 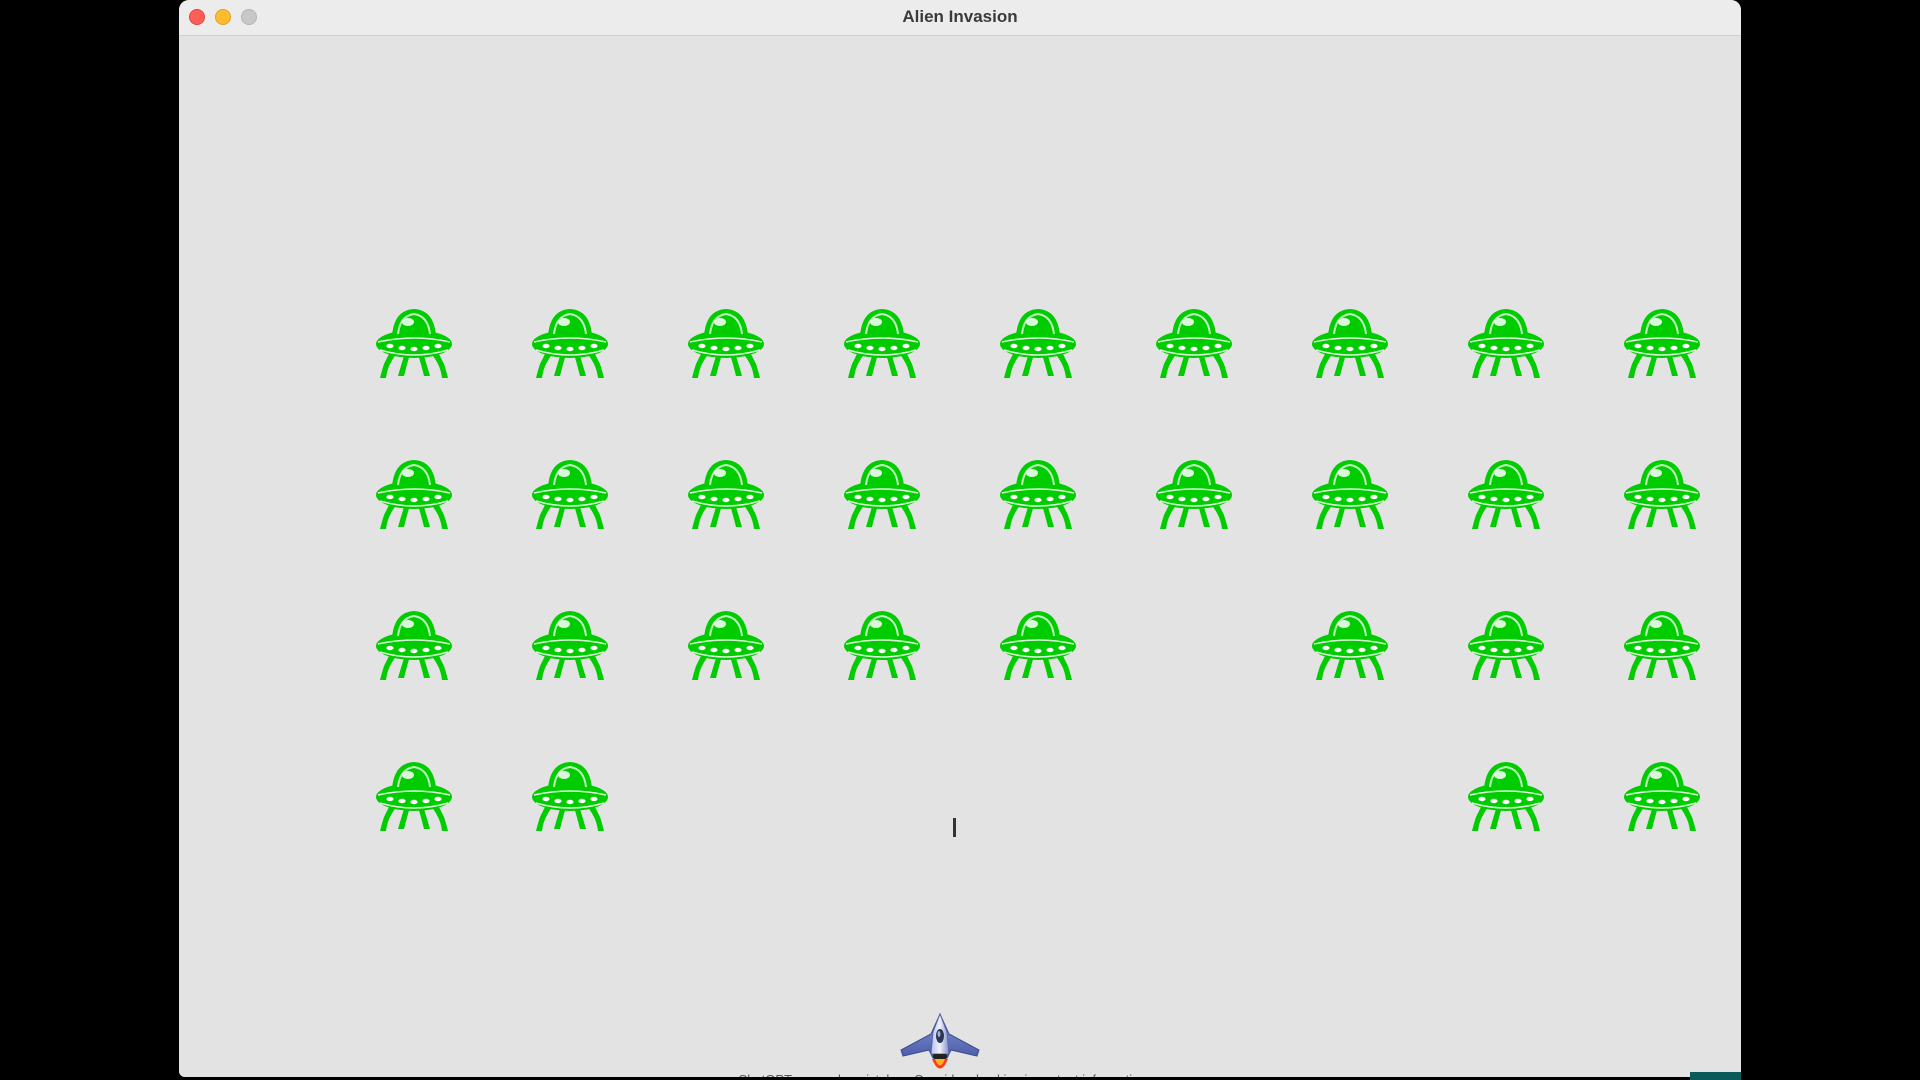 What do you see at coordinates (940, 1040) in the screenshot?
I see `rocket-ship-icon` at bounding box center [940, 1040].